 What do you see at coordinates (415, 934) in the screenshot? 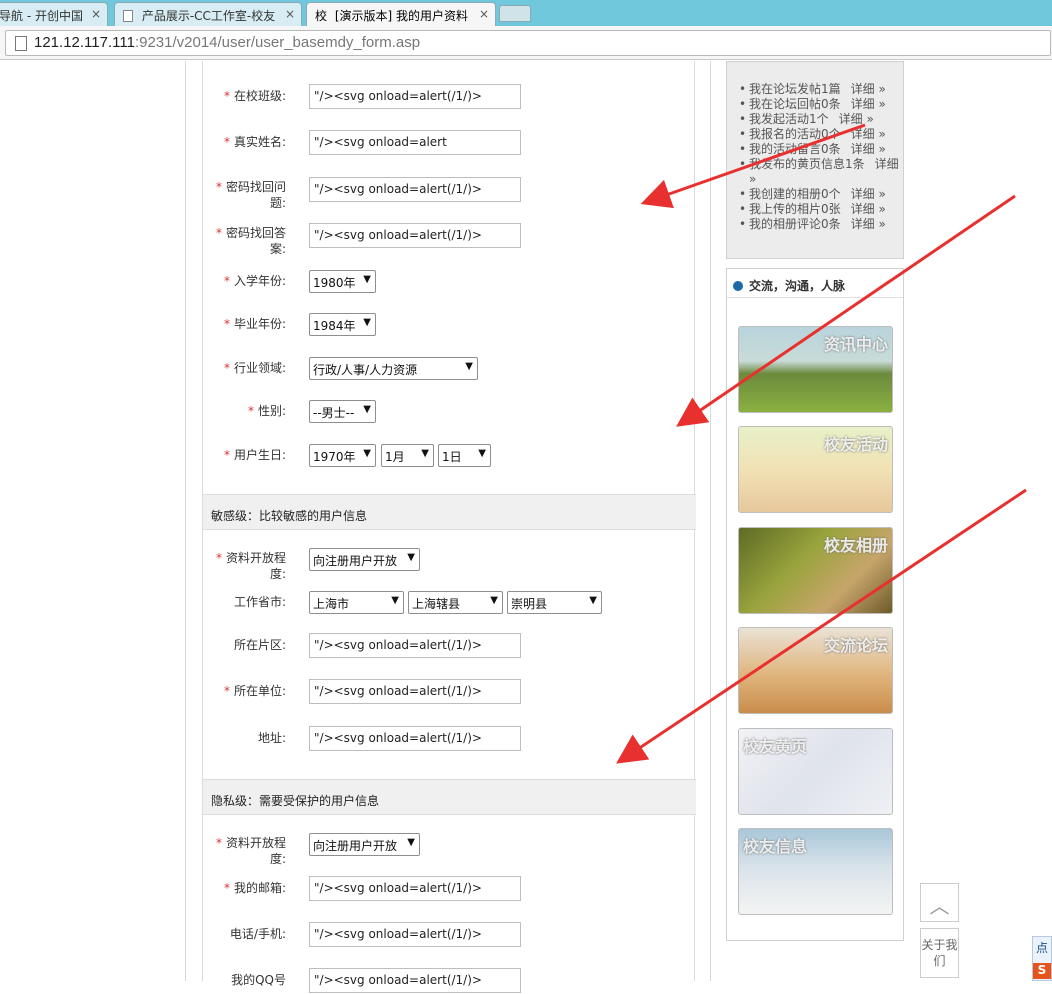
I see `phone-input: "/><svg onload=alert(/1/)>` at bounding box center [415, 934].